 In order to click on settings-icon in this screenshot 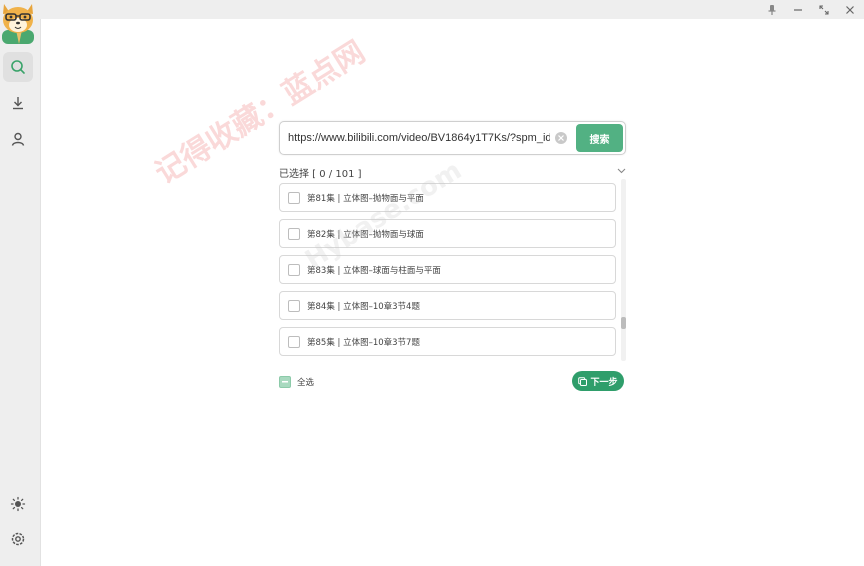, I will do `click(18, 539)`.